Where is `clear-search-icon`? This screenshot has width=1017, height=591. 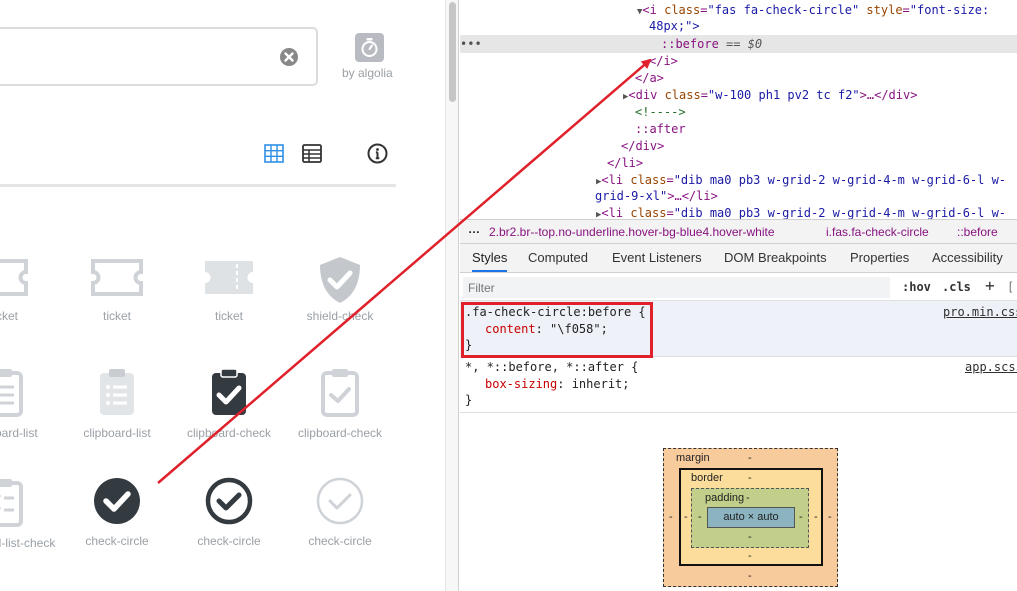 clear-search-icon is located at coordinates (289, 57).